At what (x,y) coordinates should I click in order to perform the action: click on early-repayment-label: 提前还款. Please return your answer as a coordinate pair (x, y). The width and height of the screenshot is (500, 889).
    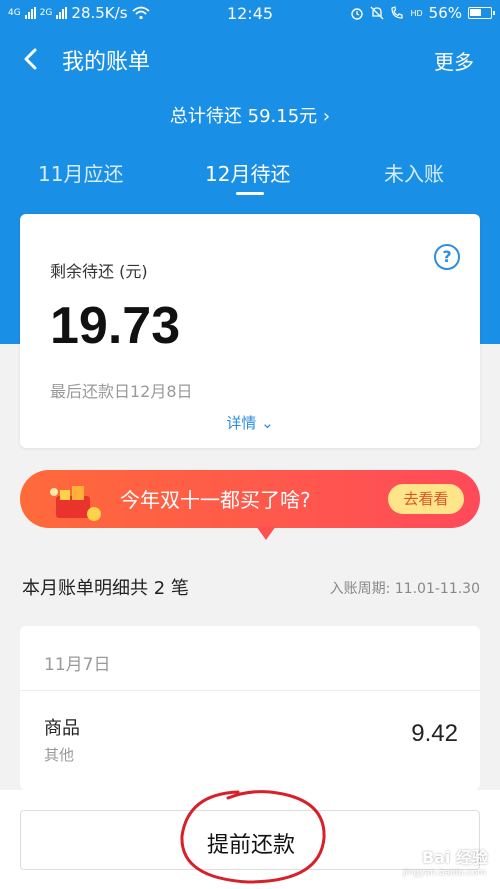
    Looking at the image, I should click on (250, 845).